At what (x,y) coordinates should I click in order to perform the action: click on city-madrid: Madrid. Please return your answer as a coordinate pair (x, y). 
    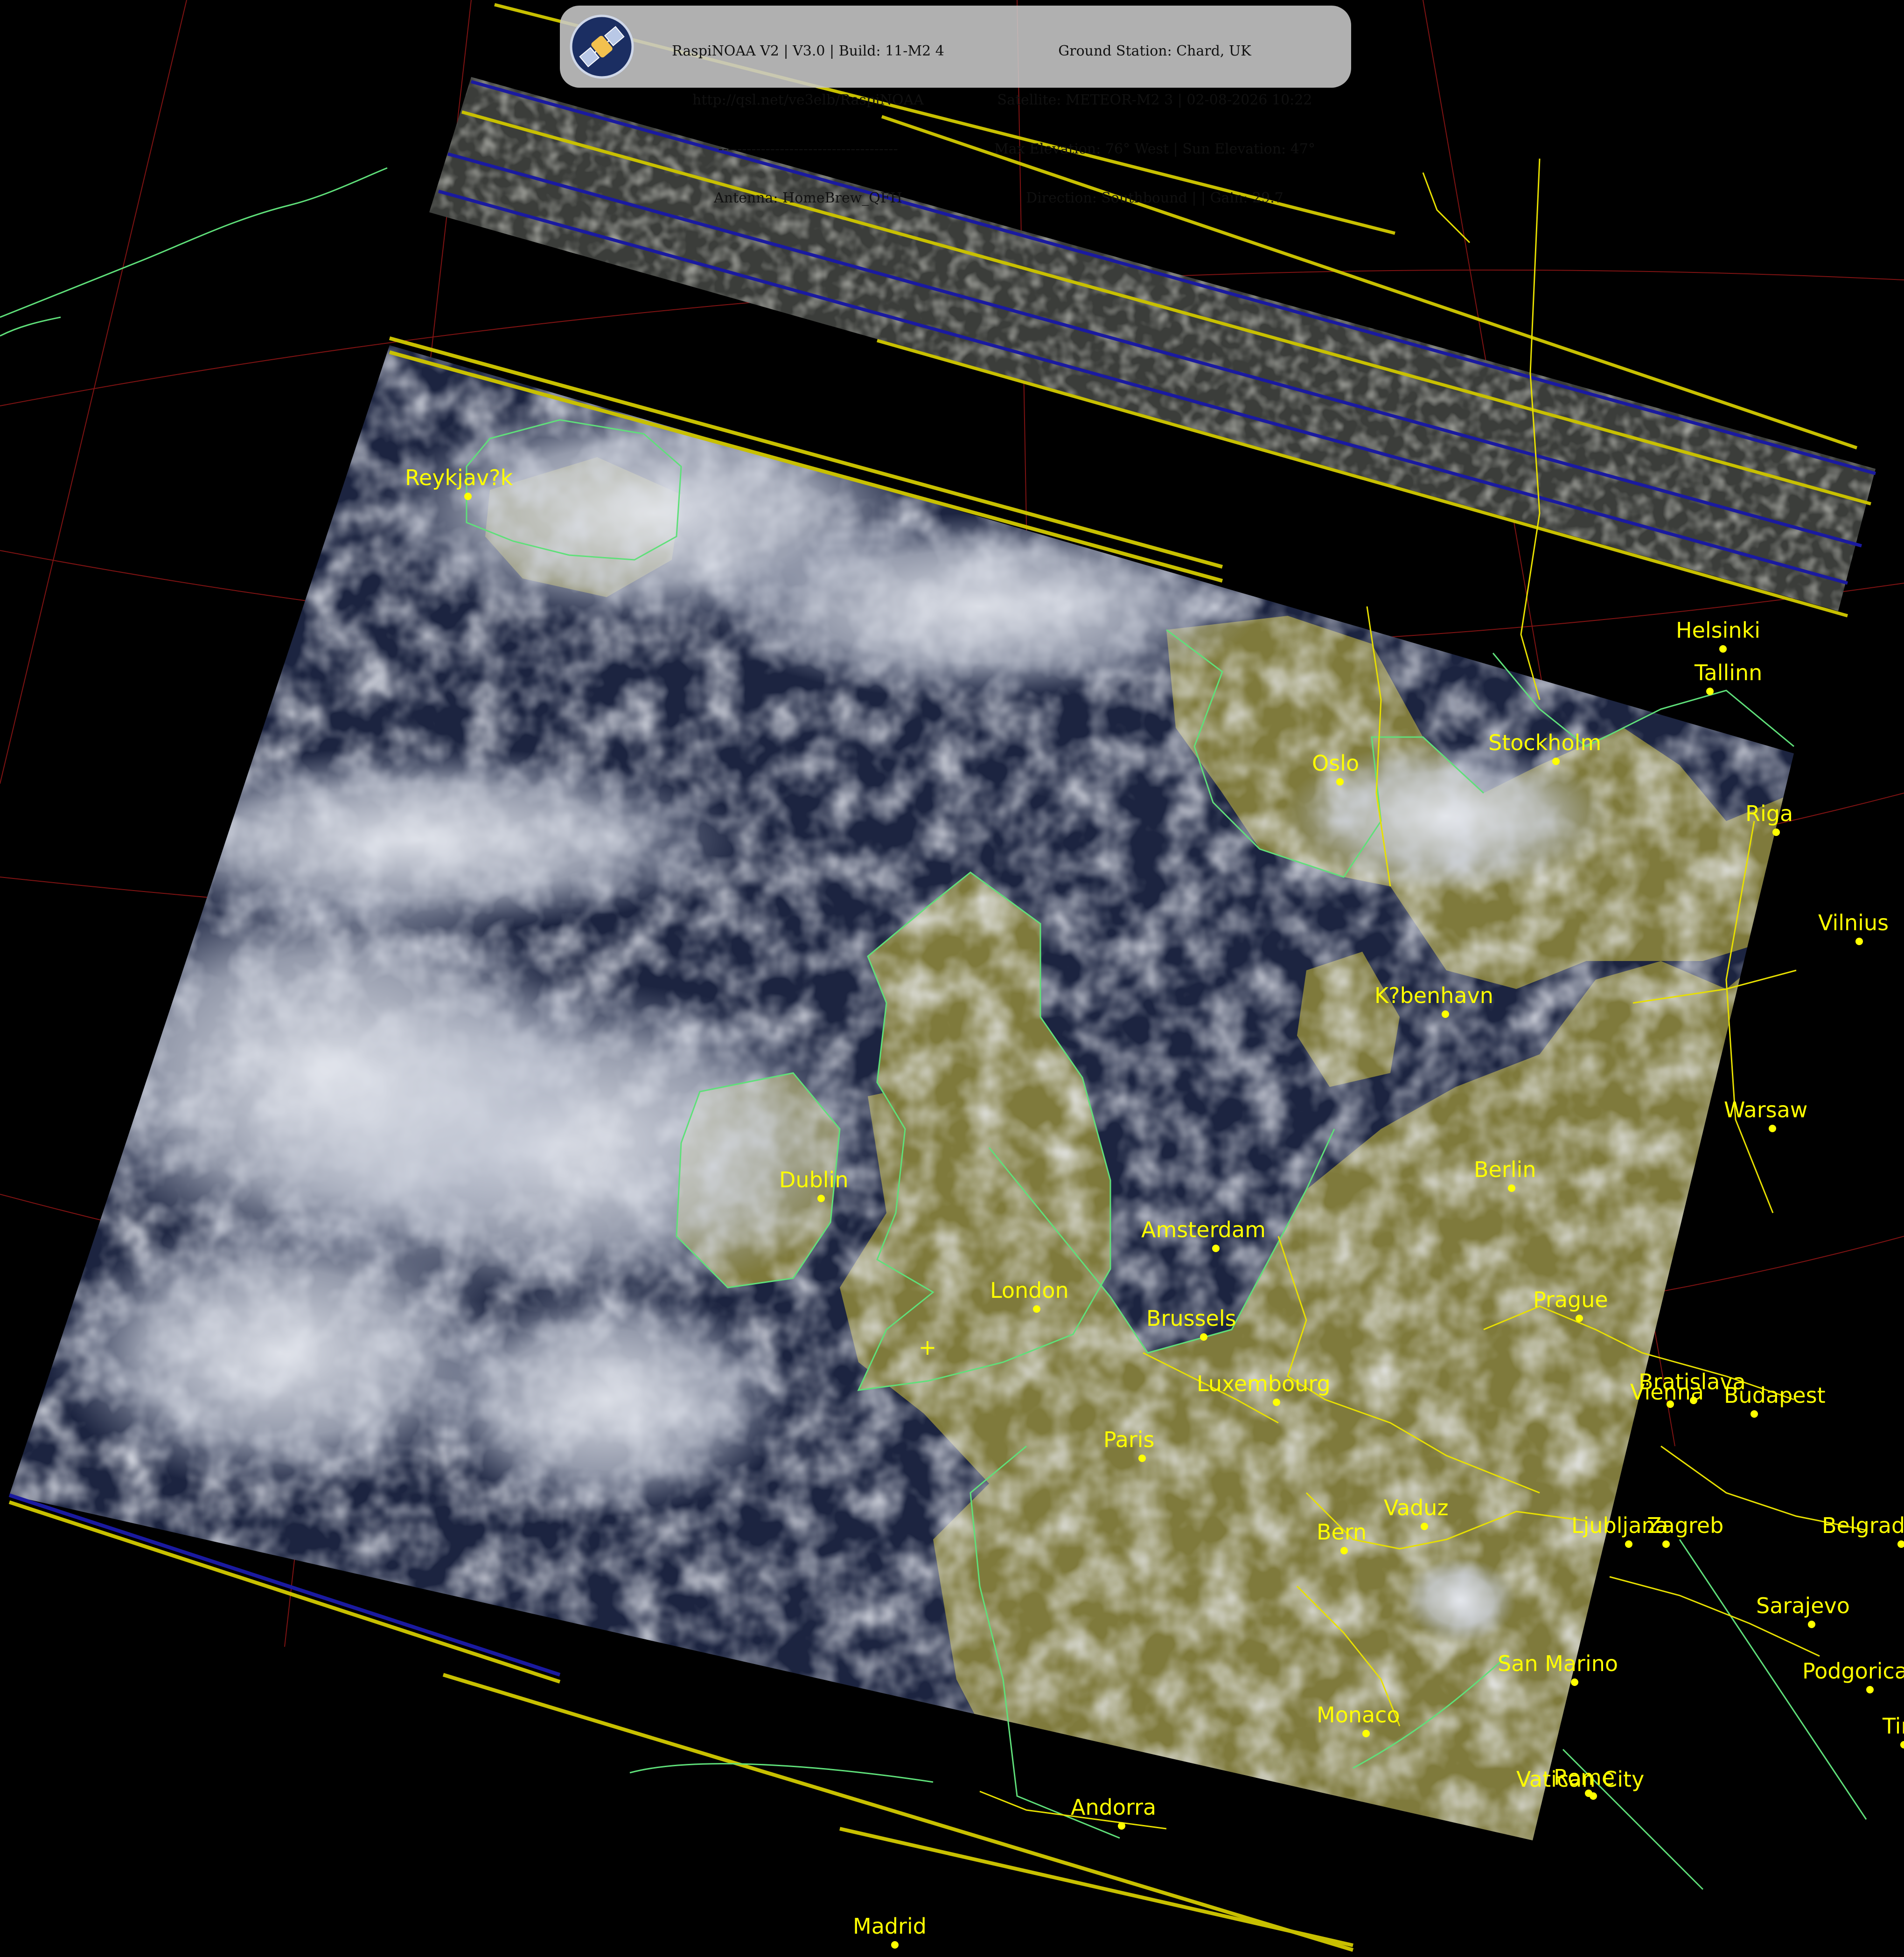
    Looking at the image, I should click on (890, 1931).